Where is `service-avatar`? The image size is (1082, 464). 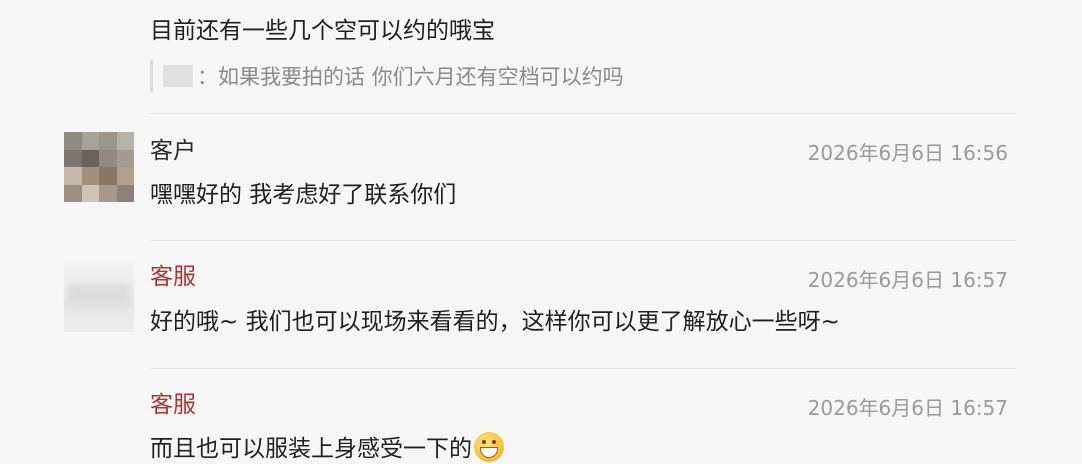 service-avatar is located at coordinates (99, 297).